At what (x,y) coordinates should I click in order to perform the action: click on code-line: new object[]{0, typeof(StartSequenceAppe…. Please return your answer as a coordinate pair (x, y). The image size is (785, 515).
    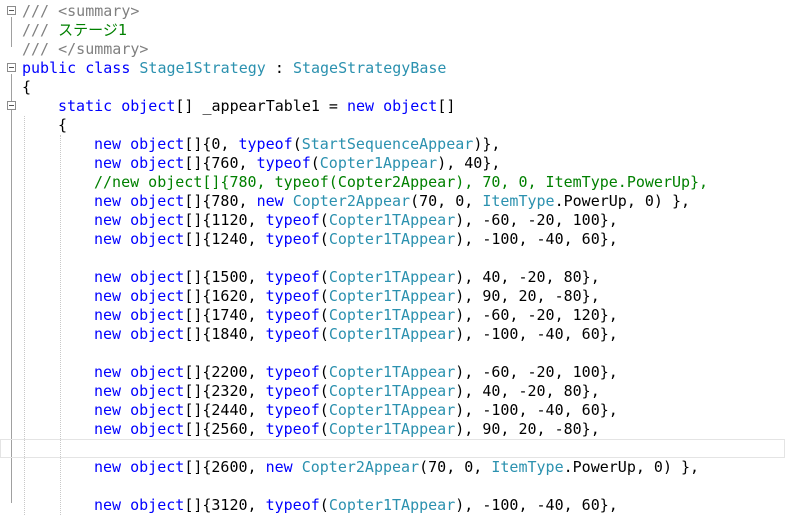
    Looking at the image, I should click on (392, 144).